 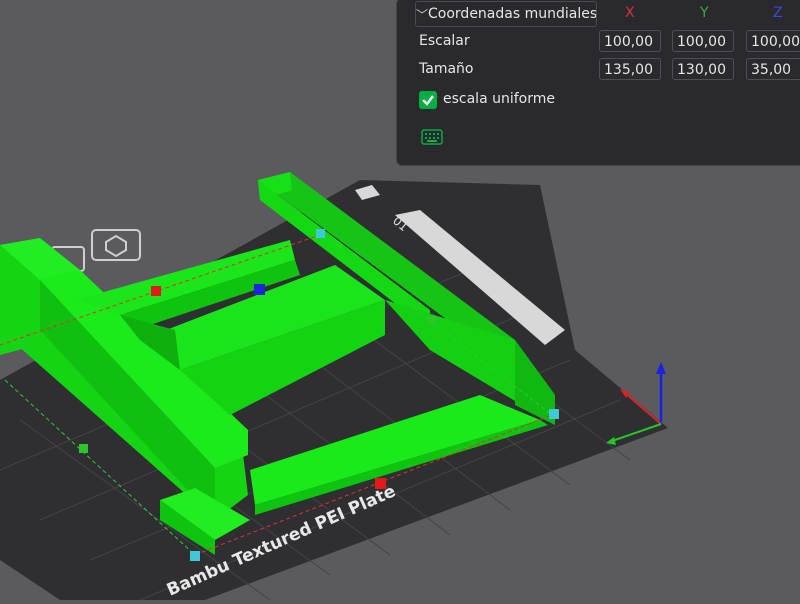 What do you see at coordinates (773, 41) in the screenshot?
I see `scale-z-input: 100,00` at bounding box center [773, 41].